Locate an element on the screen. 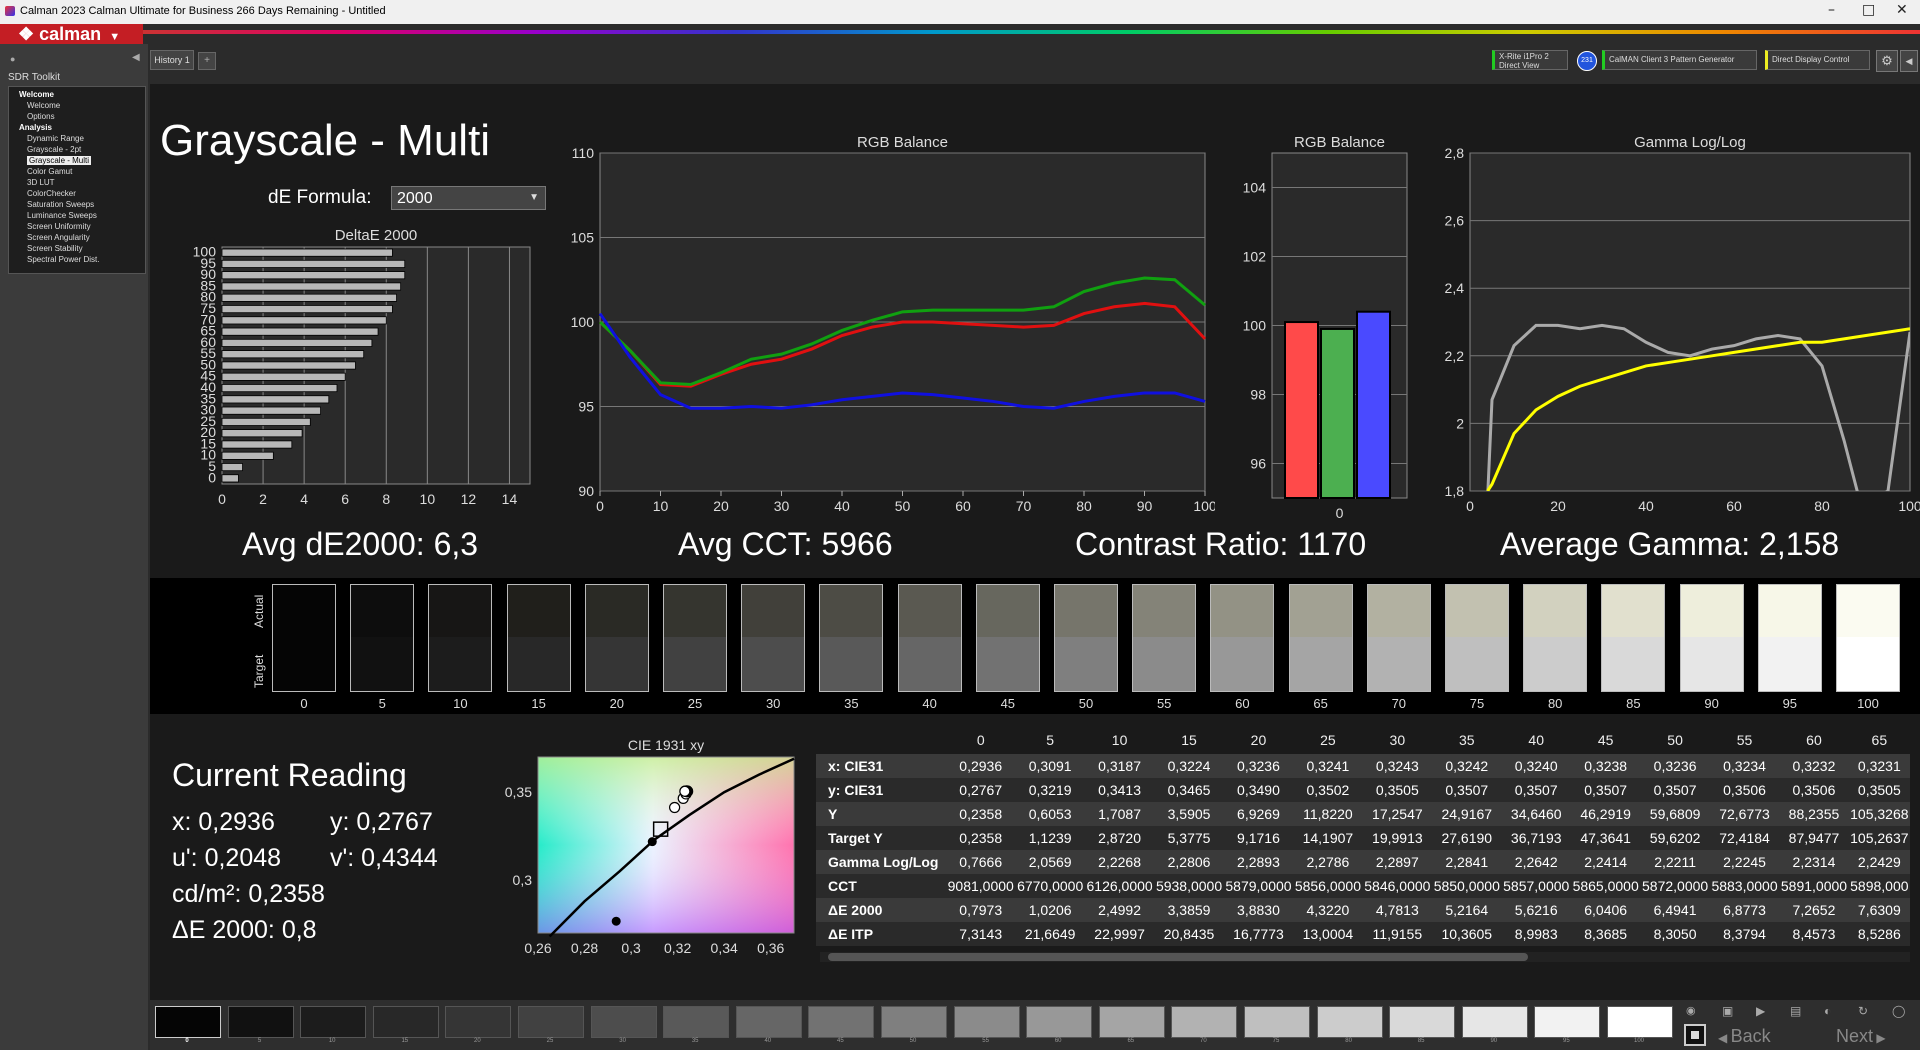  add-tab-icon: + is located at coordinates (207, 61).